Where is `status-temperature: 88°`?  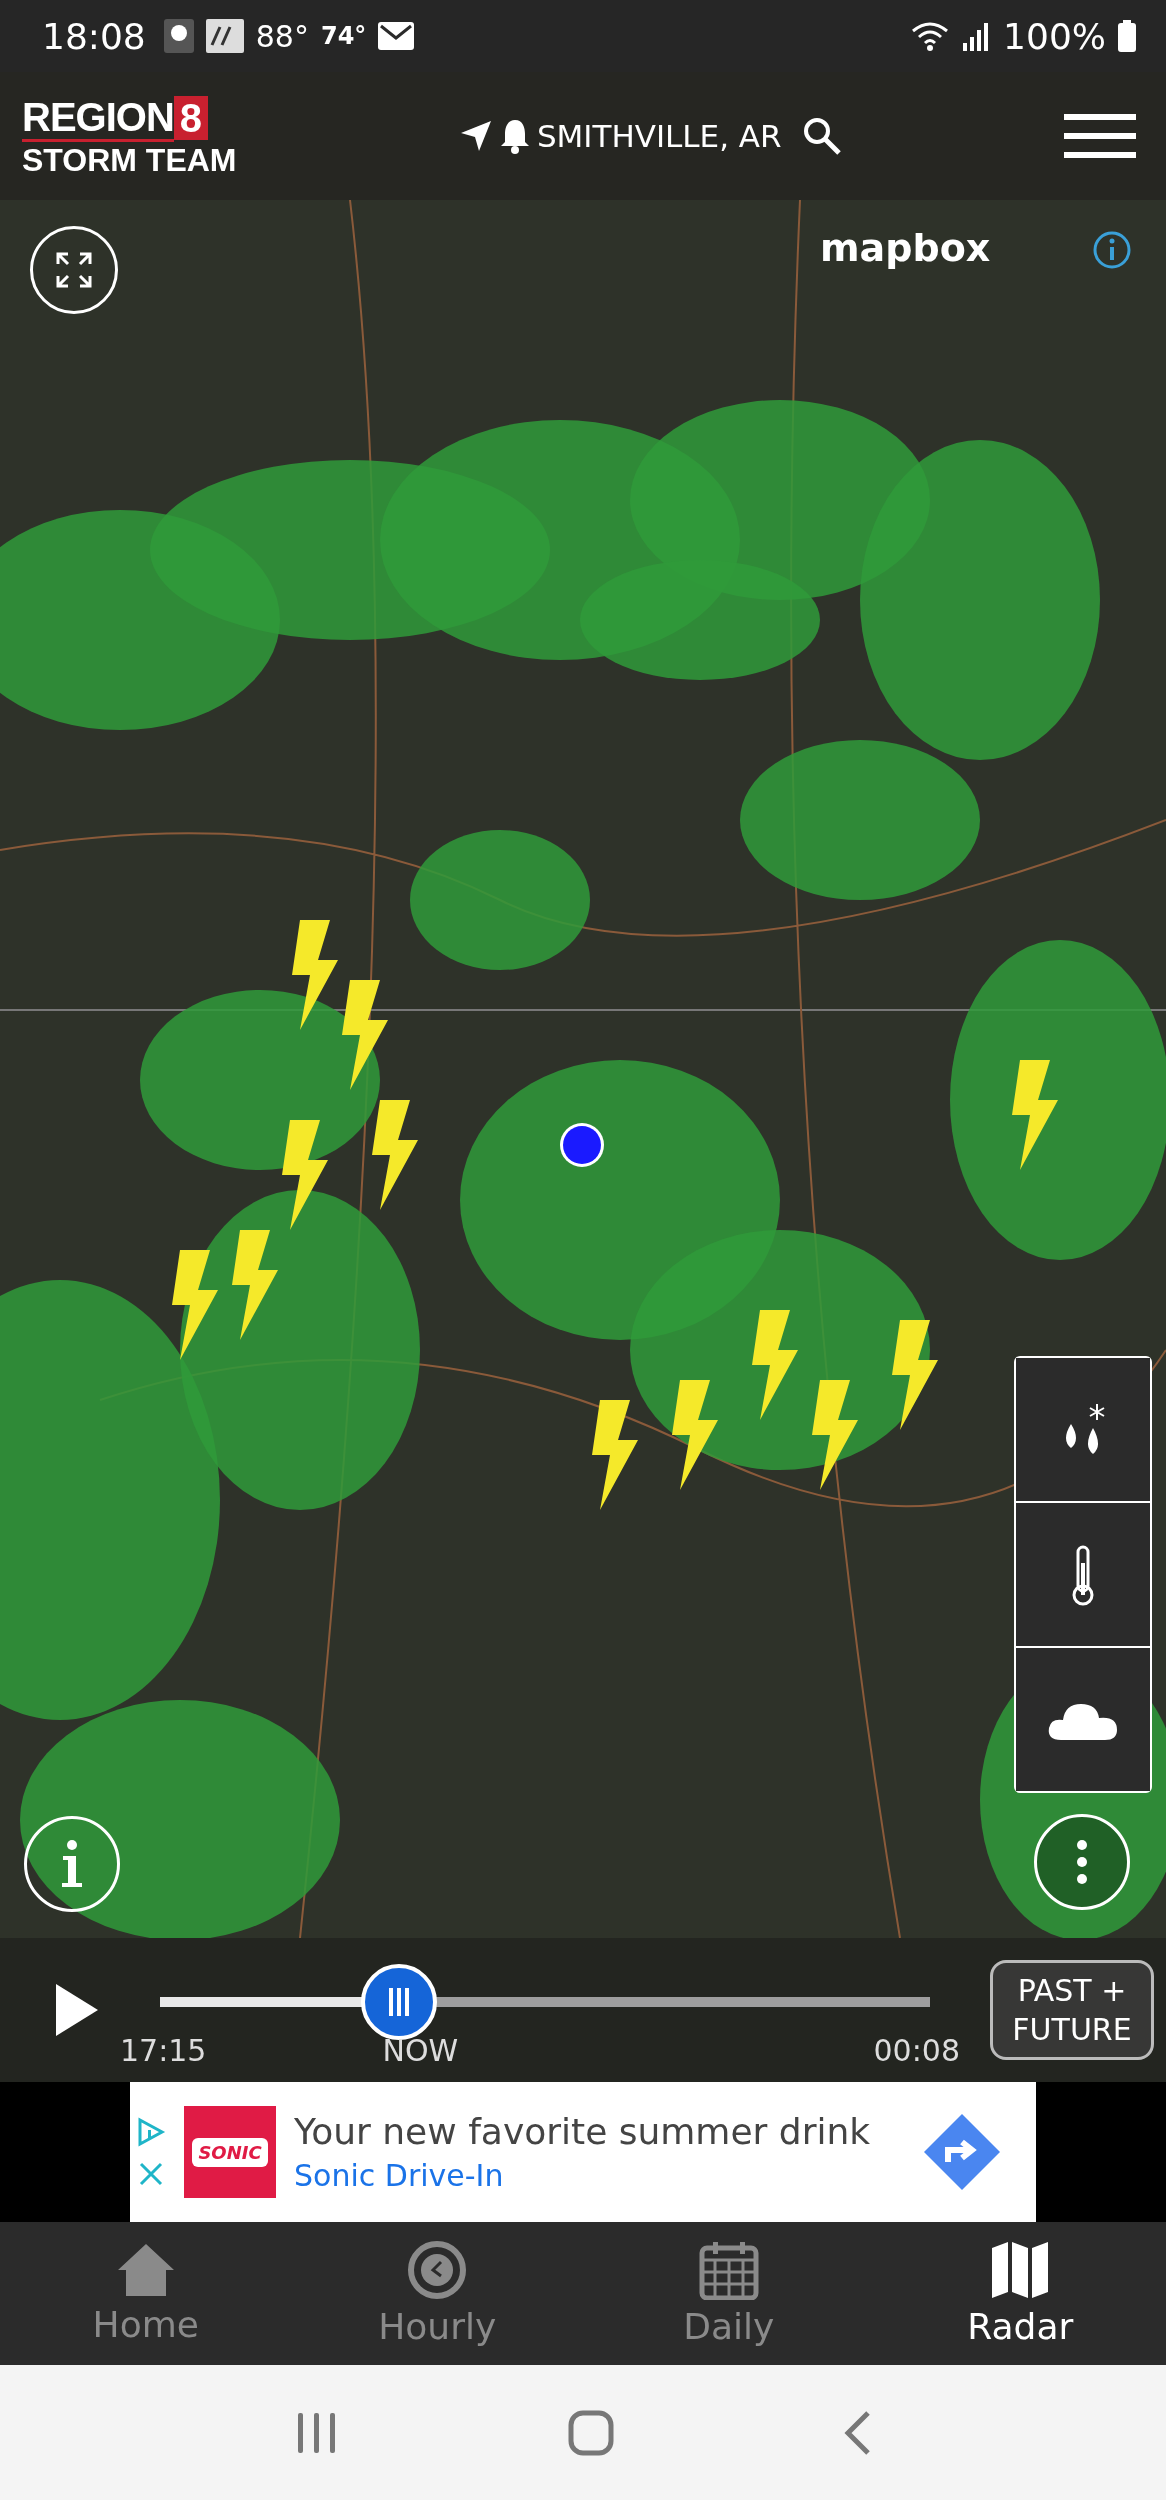
status-temperature: 88° is located at coordinates (282, 36).